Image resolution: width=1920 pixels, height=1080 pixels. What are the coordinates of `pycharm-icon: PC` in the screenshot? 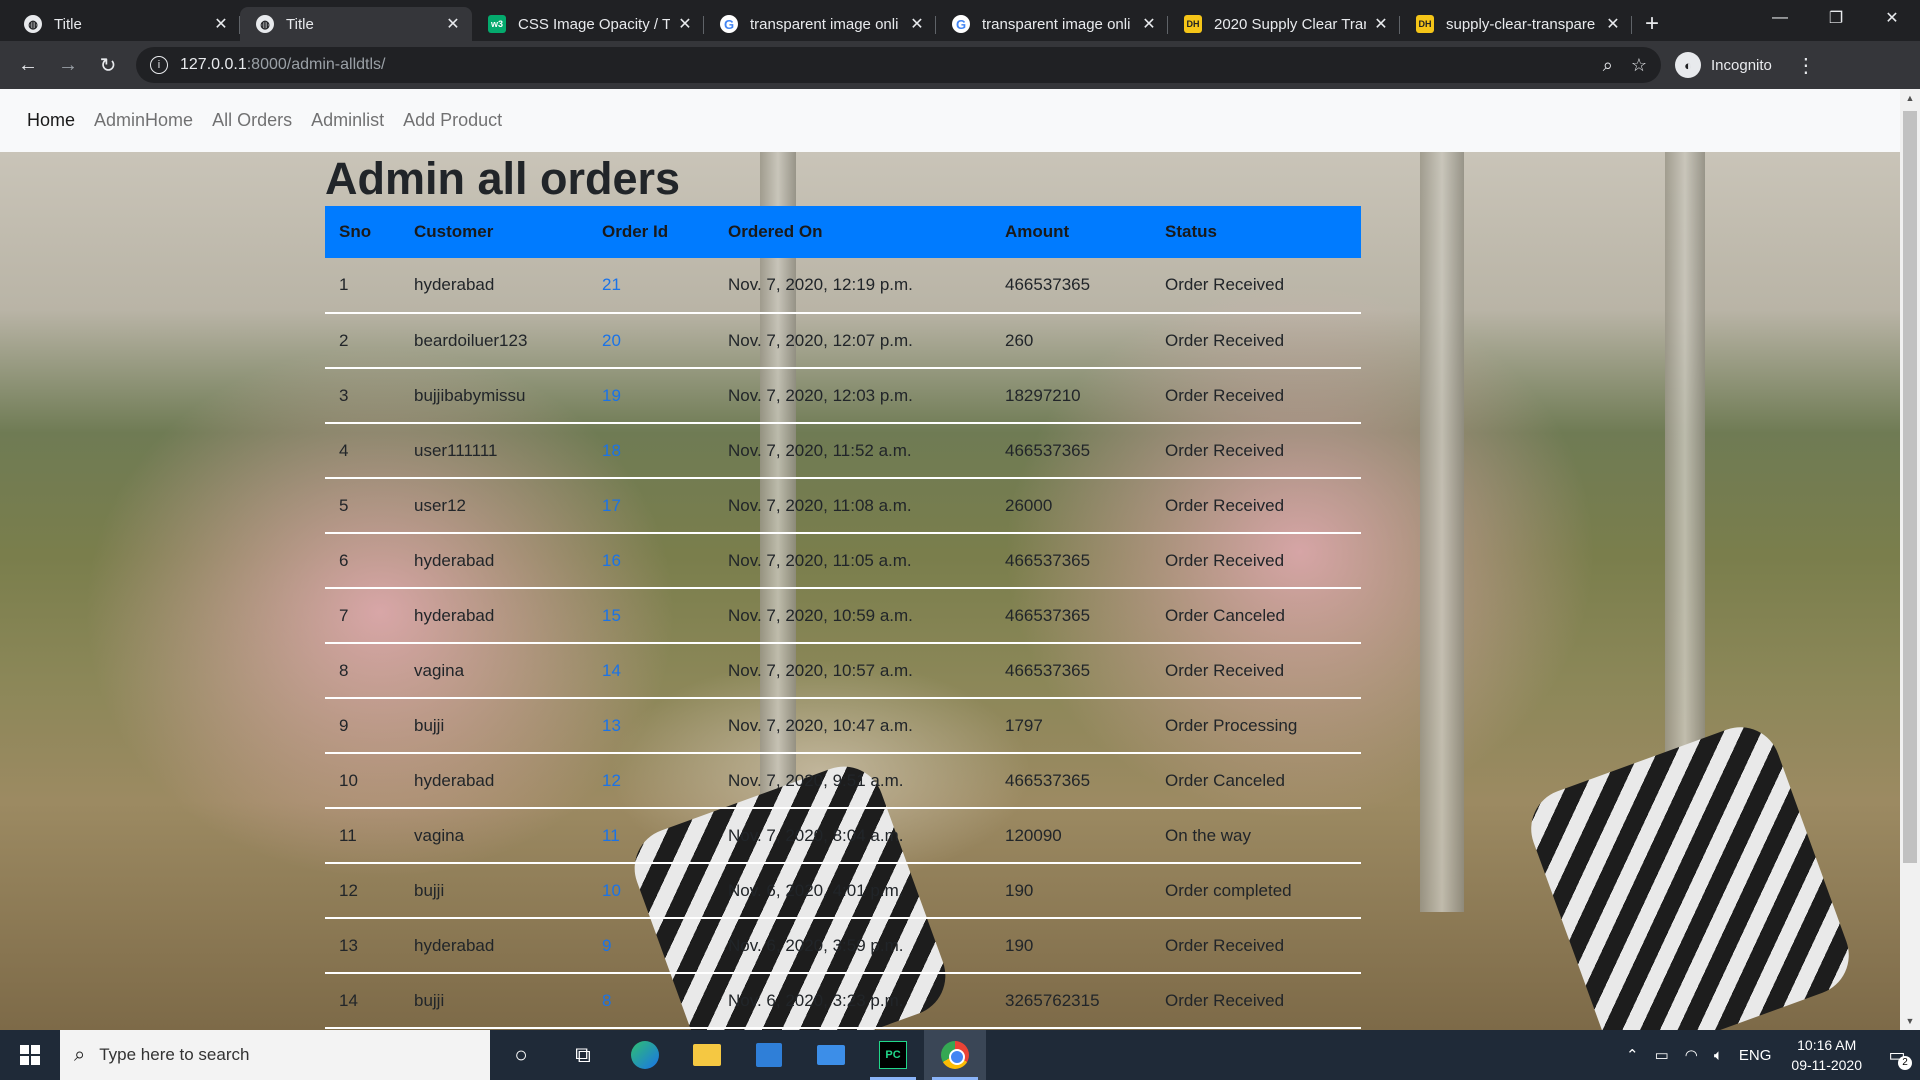 It's located at (893, 1055).